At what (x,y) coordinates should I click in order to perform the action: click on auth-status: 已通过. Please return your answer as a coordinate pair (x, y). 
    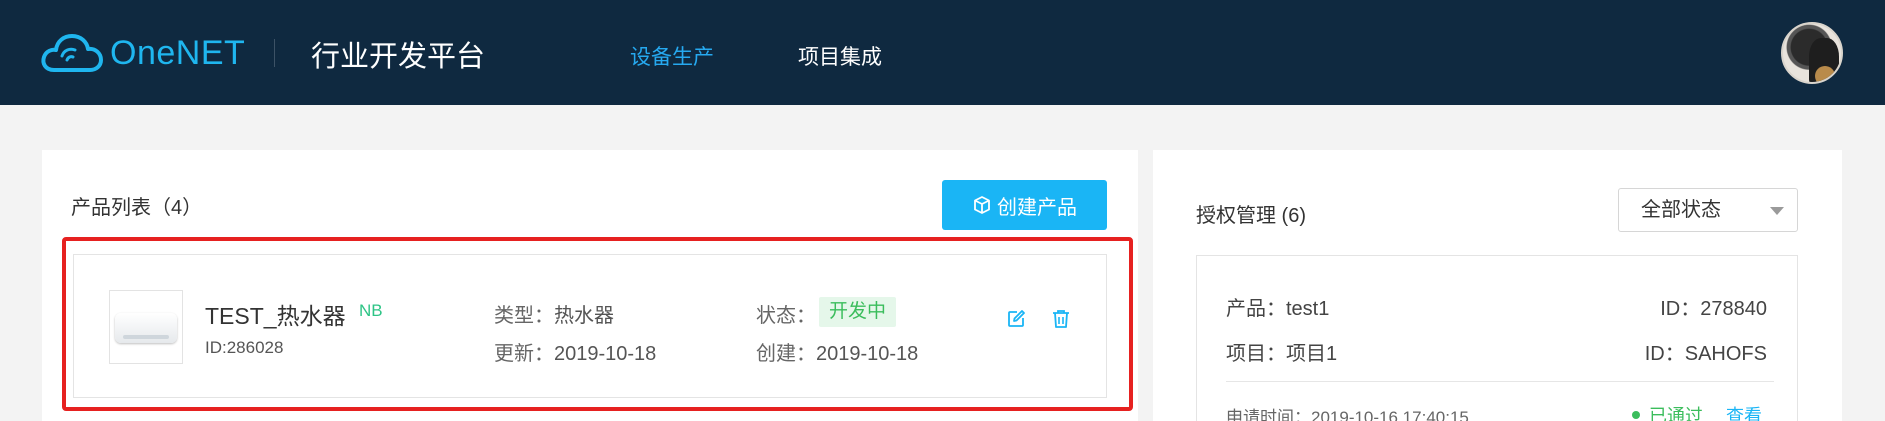
    Looking at the image, I should click on (1667, 411).